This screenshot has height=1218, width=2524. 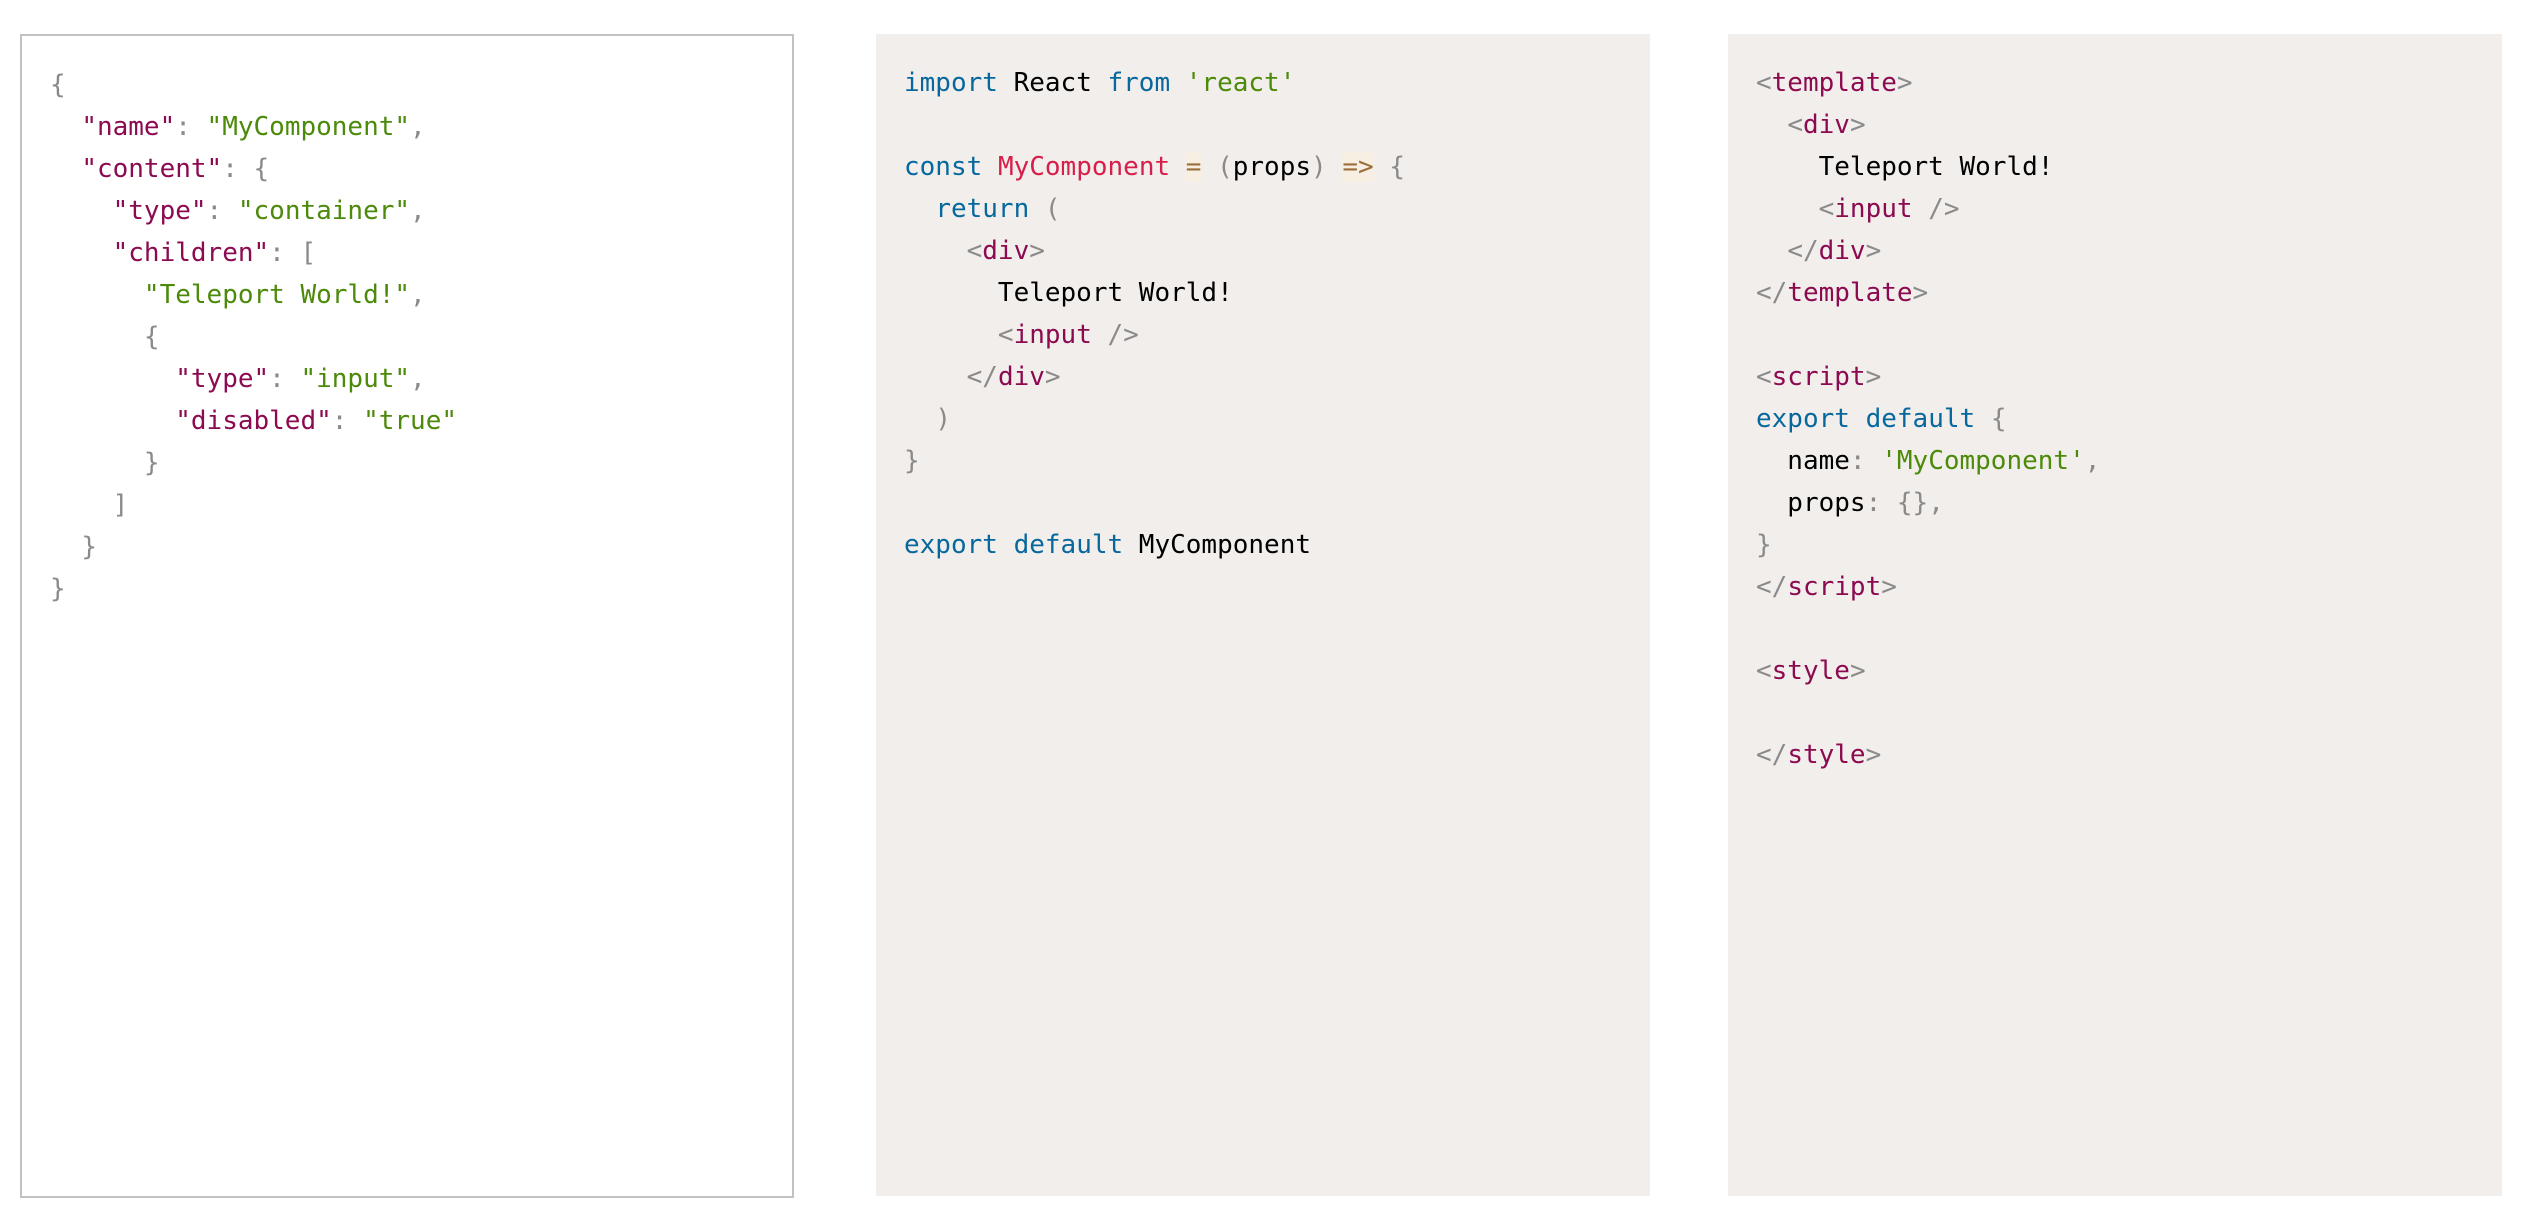 I want to click on code-key: "disabled", so click(x=253, y=421).